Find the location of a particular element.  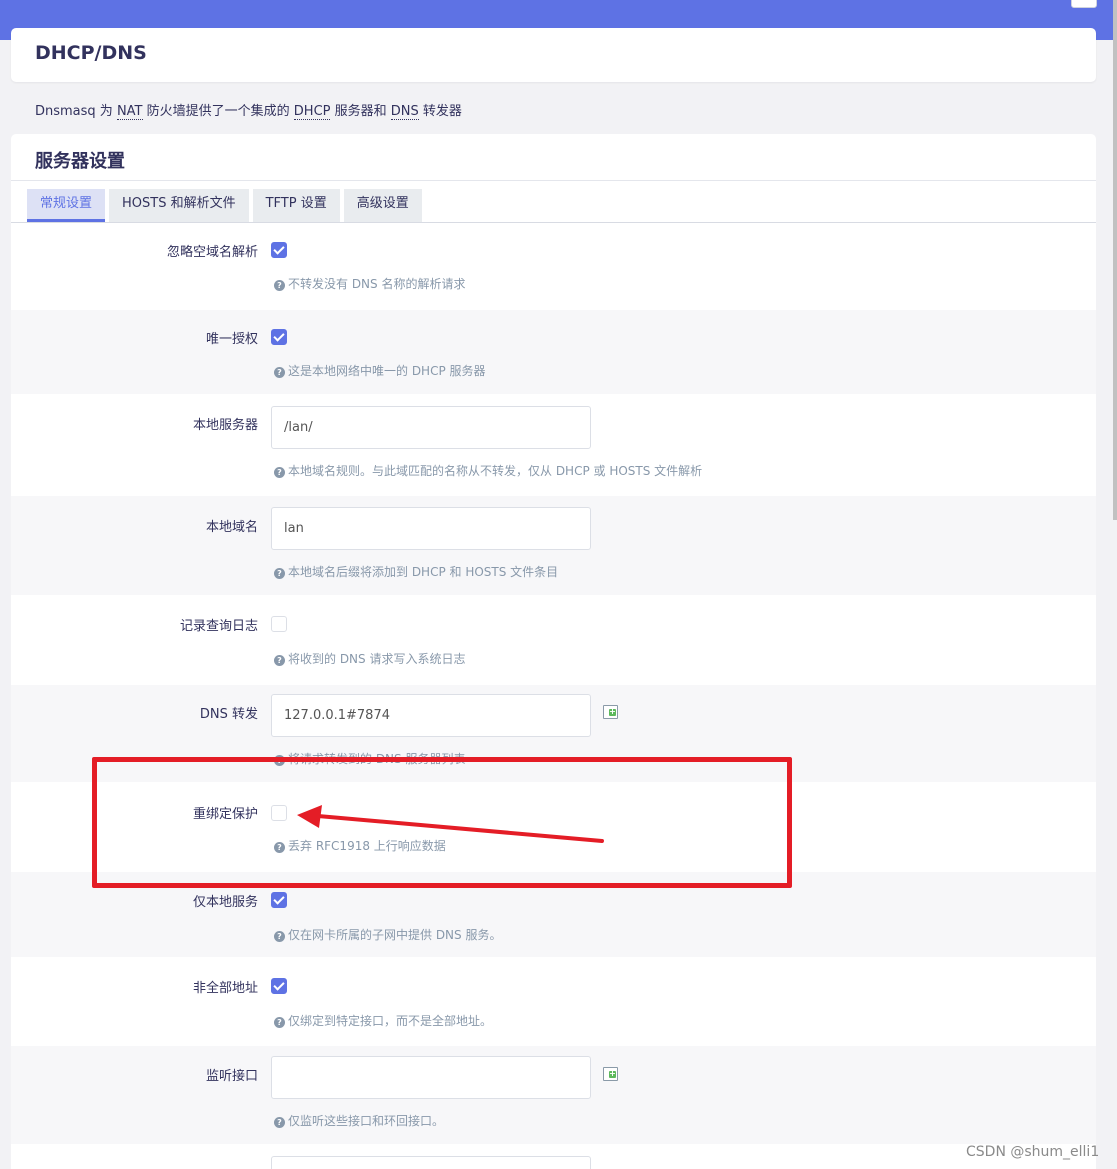

row-nonwildcard: 非全部地址 ? 仅绑定到特定接口，而不是全部地址。 is located at coordinates (553, 1001).